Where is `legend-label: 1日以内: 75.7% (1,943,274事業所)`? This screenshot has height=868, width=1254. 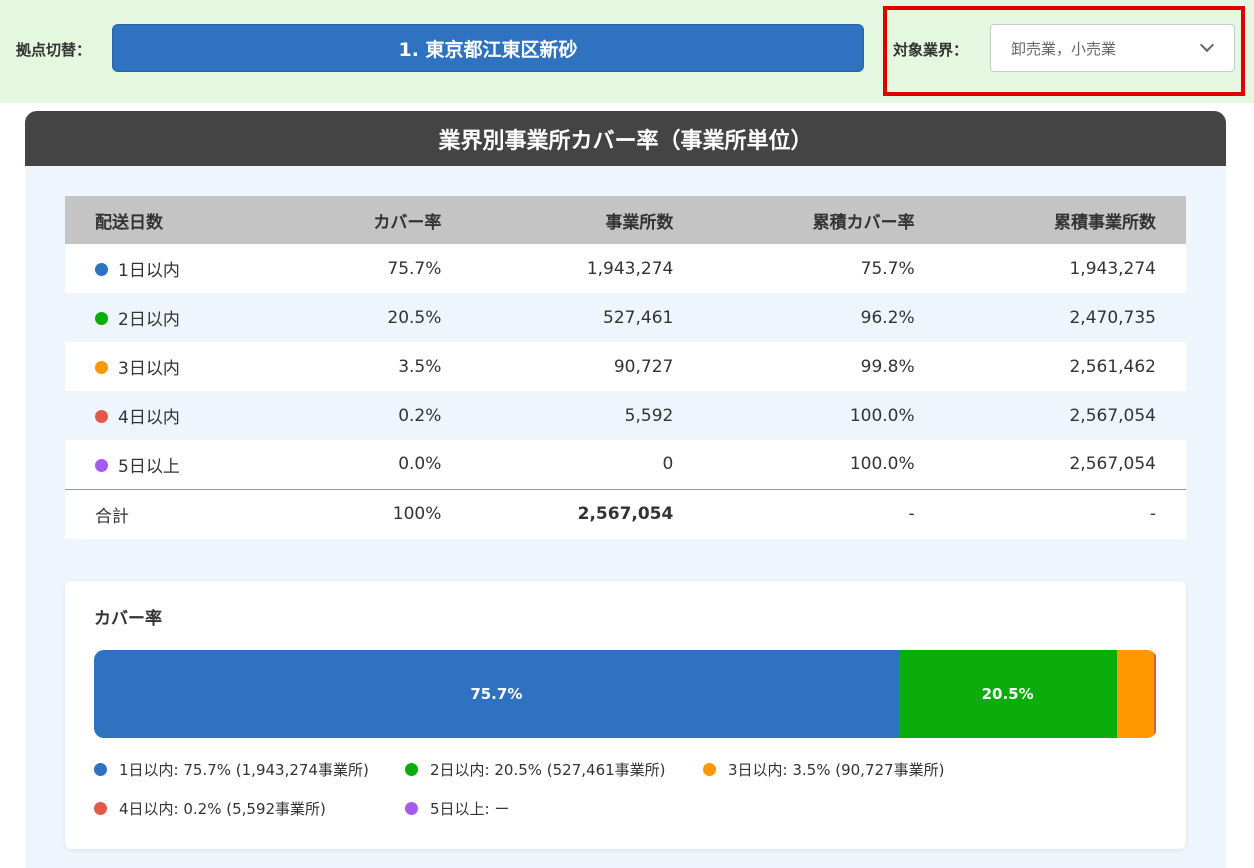 legend-label: 1日以内: 75.7% (1,943,274事業所) is located at coordinates (244, 770).